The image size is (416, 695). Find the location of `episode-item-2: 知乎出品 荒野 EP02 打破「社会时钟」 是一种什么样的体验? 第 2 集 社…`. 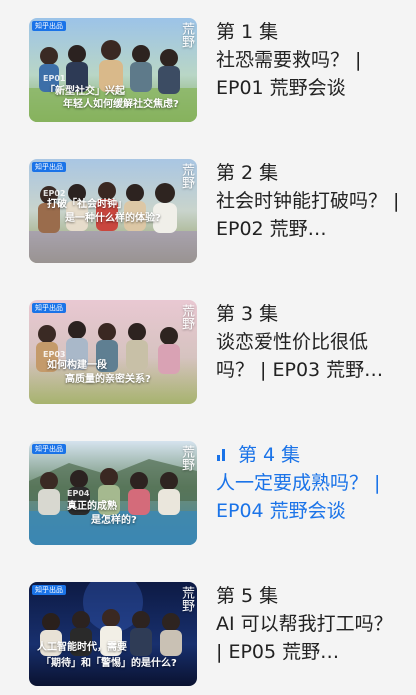

episode-item-2: 知乎出品 荒野 EP02 打破「社会时钟」 是一种什么样的体验? 第 2 集 社… is located at coordinates (216, 213).